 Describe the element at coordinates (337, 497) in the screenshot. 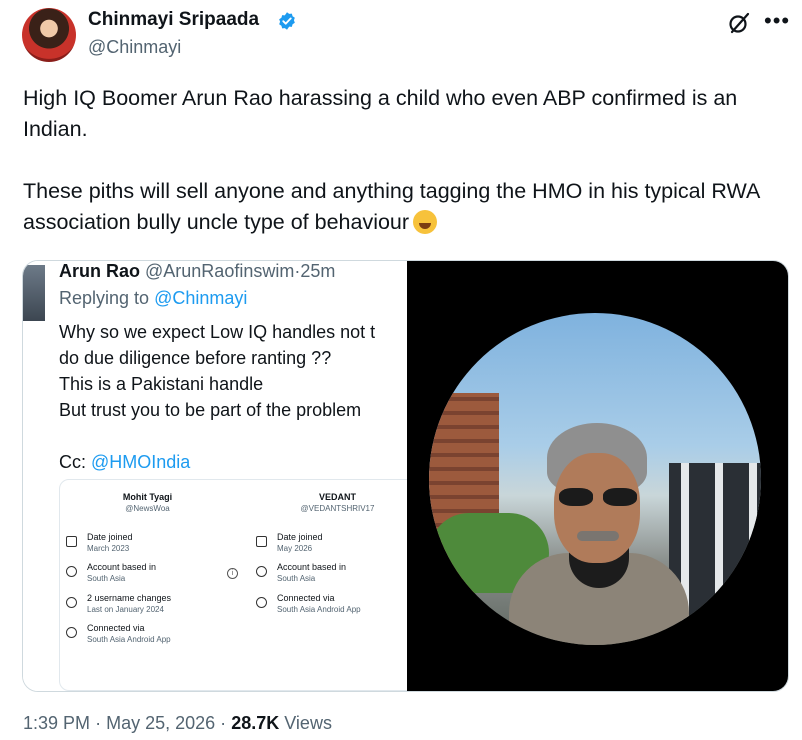

I see `card-right-name: VEDANT` at that location.